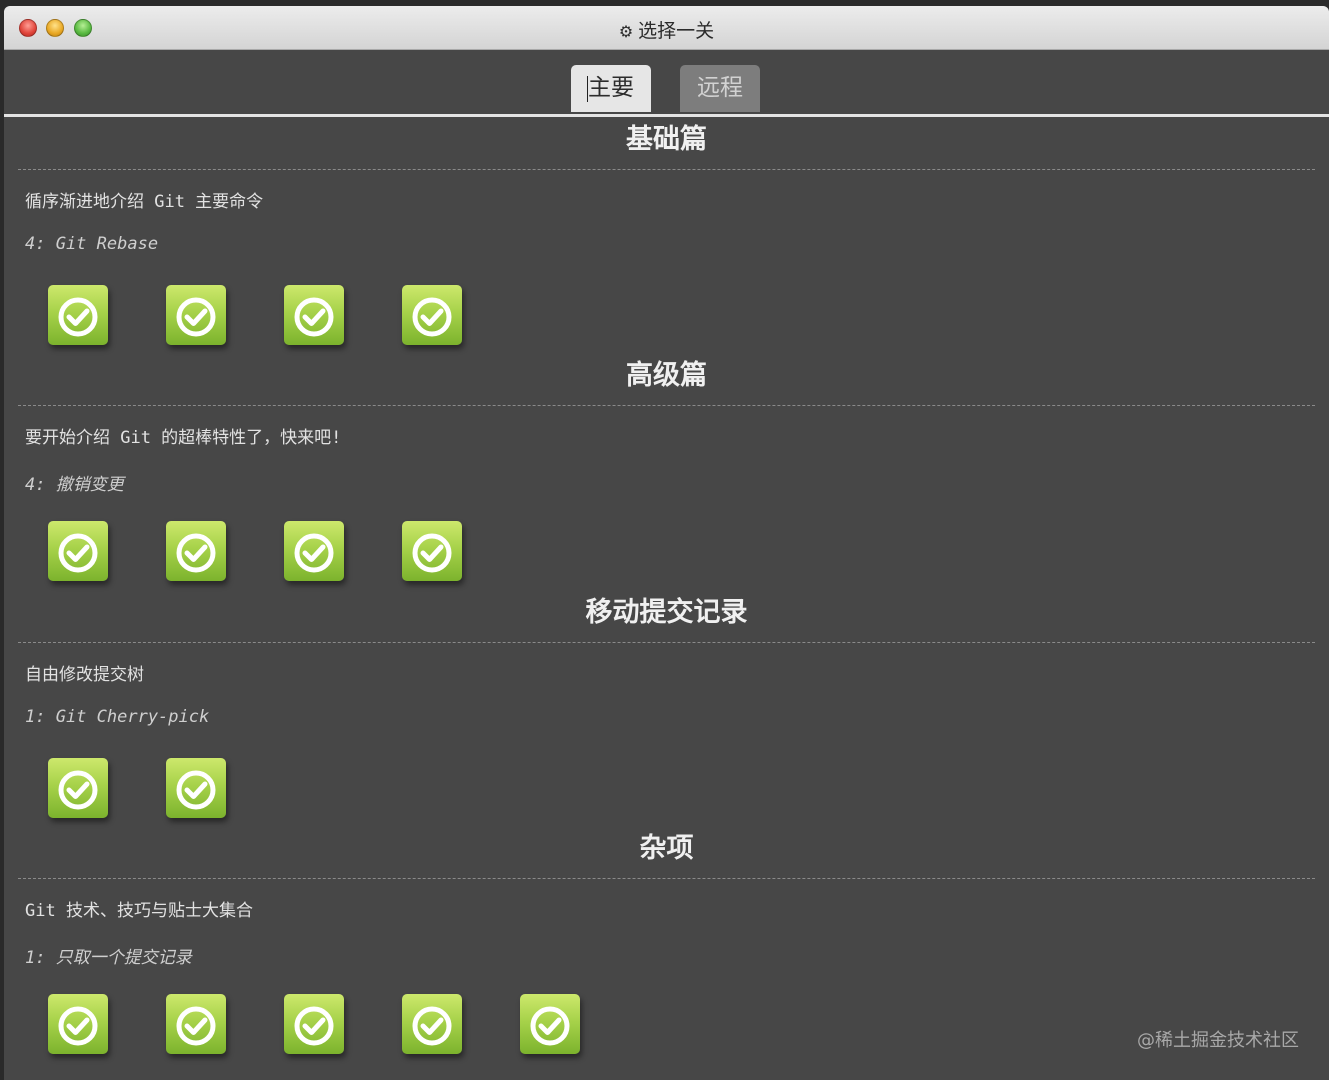 The image size is (1329, 1080). Describe the element at coordinates (666, 612) in the screenshot. I see `section-title: 移动提交记录` at that location.